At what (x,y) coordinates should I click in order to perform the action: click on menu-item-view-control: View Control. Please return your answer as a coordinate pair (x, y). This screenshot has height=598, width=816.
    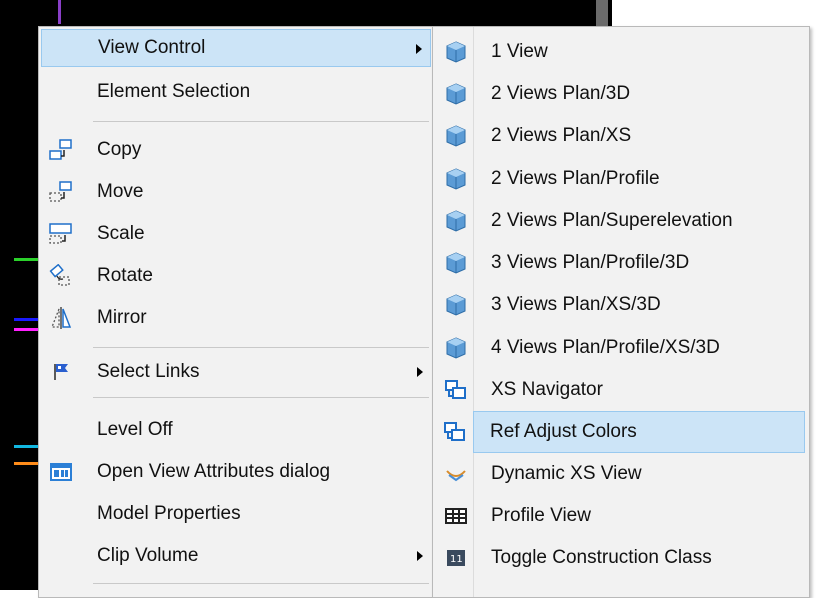
    Looking at the image, I should click on (236, 48).